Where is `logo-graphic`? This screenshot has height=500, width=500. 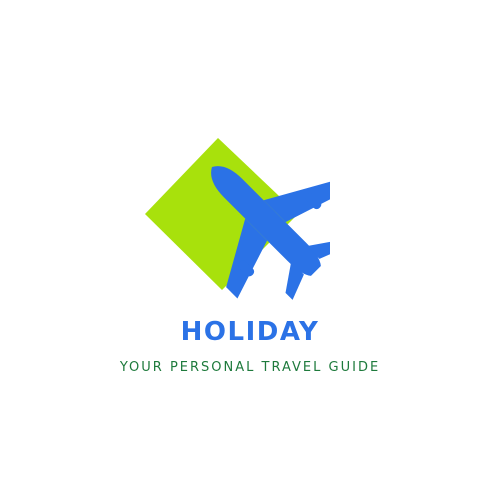 logo-graphic is located at coordinates (237, 219).